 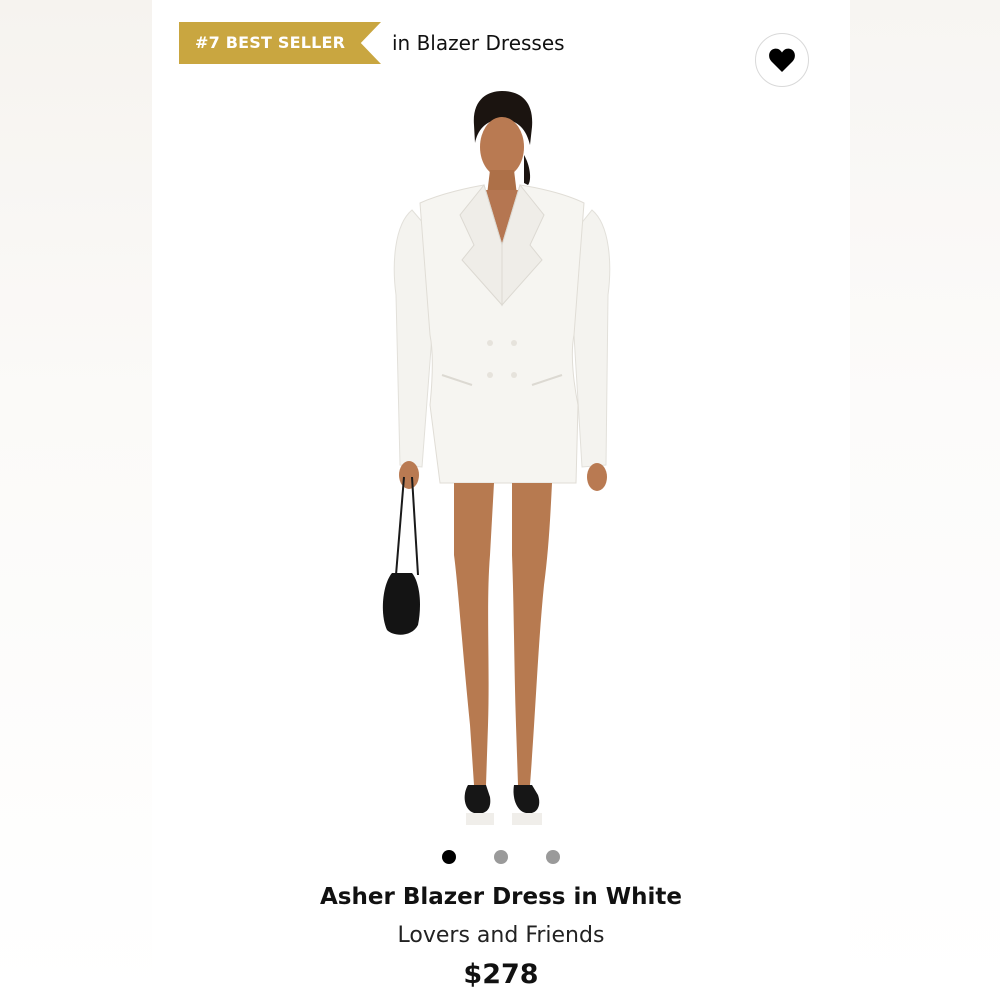 I want to click on favorite-button, so click(x=782, y=60).